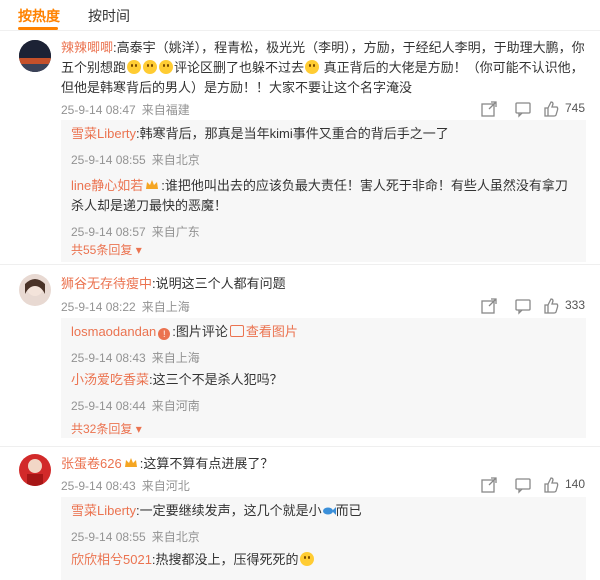 The image size is (600, 580). I want to click on reply-text: 而已, so click(348, 510).